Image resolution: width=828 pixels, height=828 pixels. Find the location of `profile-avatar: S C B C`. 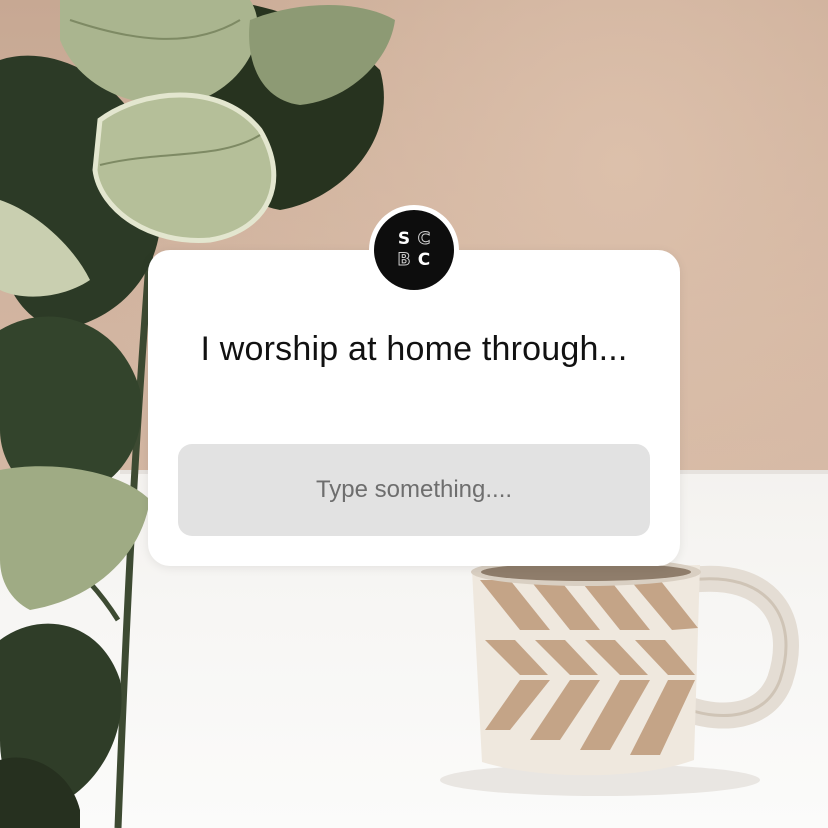

profile-avatar: S C B C is located at coordinates (414, 250).